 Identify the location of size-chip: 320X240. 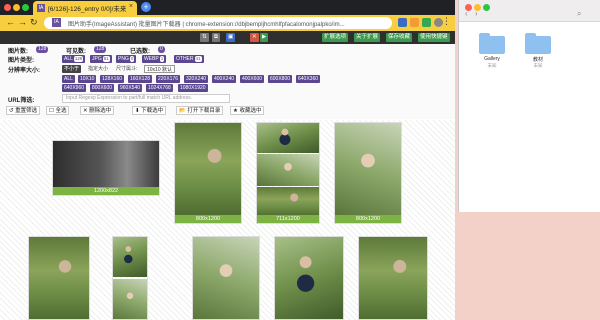
(196, 79).